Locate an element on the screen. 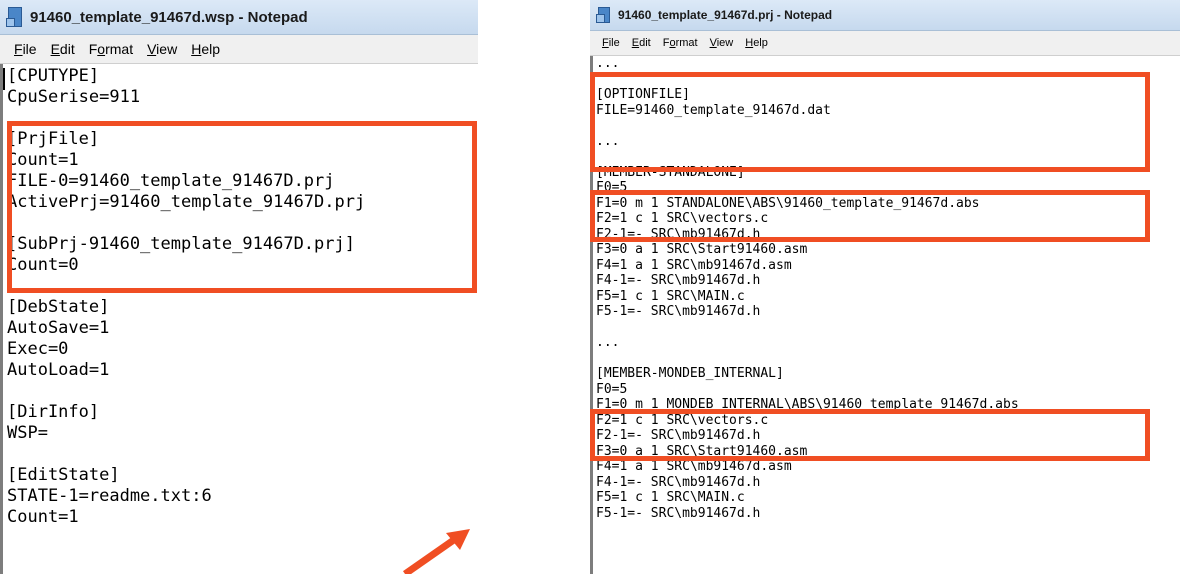 The height and width of the screenshot is (574, 1192). title-bar: 91460_template_91467d.prj - Notepad is located at coordinates (885, 15).